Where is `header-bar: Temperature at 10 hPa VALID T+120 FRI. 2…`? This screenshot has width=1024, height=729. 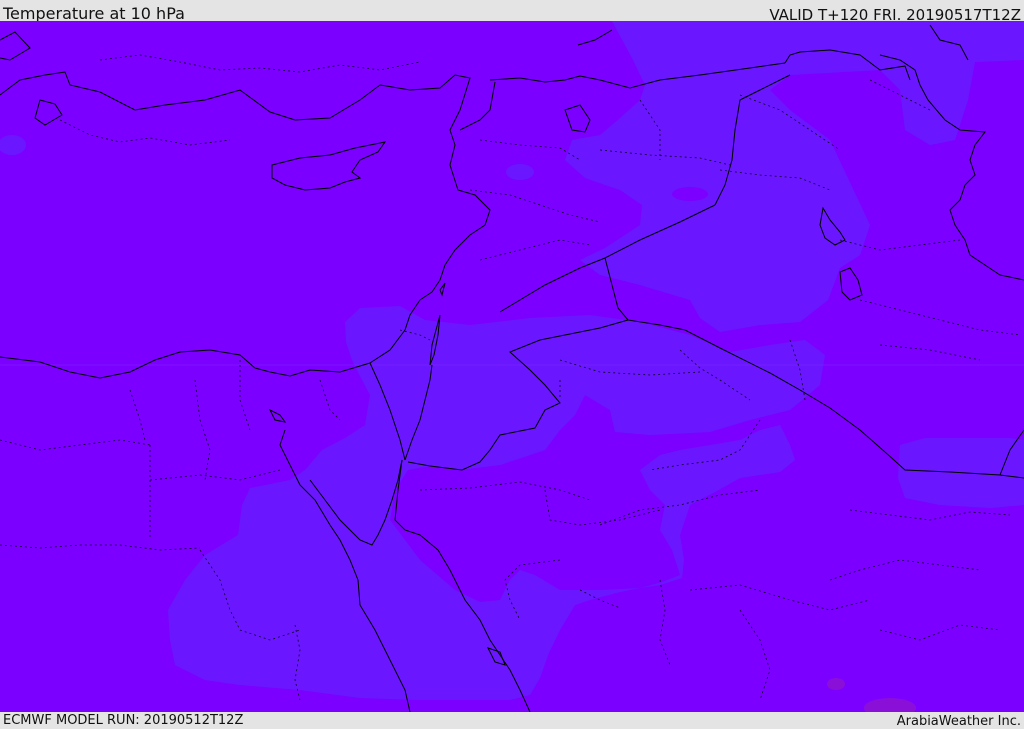
header-bar: Temperature at 10 hPa VALID T+120 FRI. 2… is located at coordinates (512, 12).